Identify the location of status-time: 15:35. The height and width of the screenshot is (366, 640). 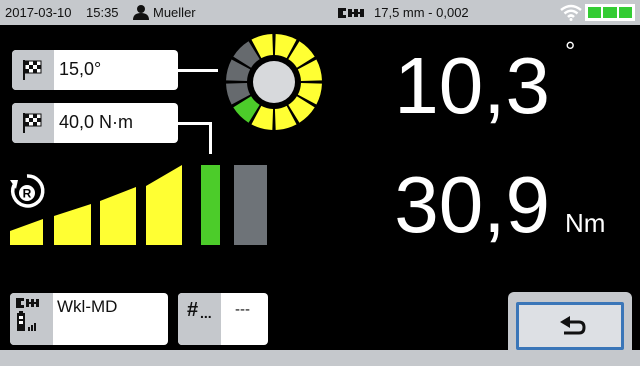
(102, 12).